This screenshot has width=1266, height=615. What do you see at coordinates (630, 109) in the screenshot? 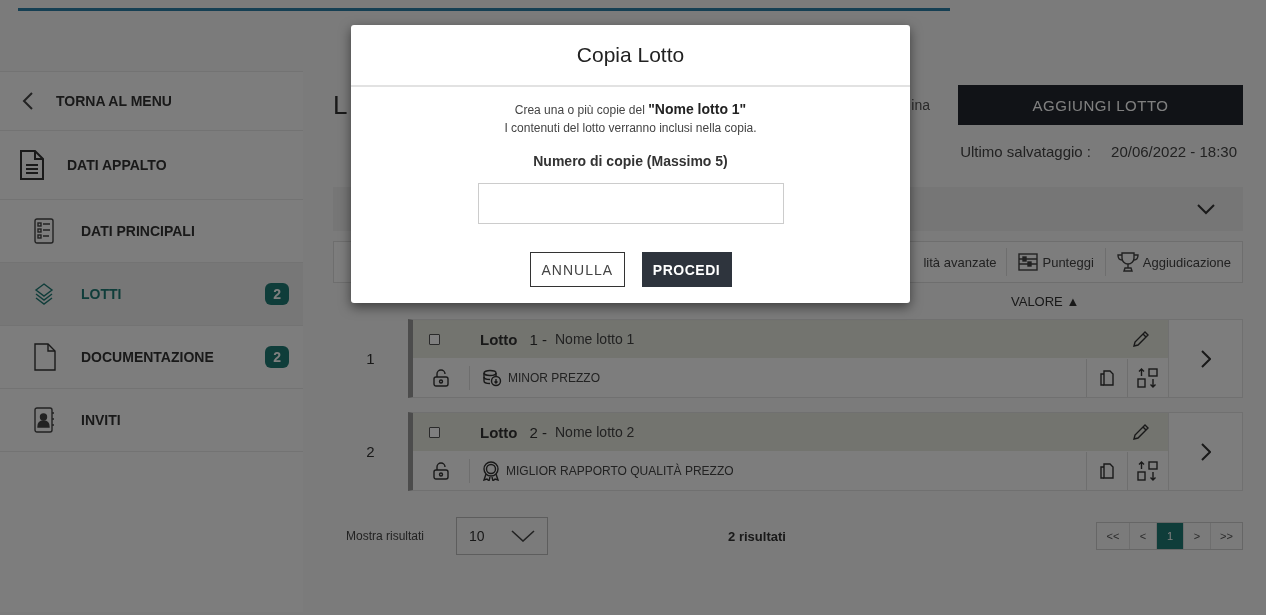
I see `dialog-message: Crea una o più copie del "Nome lotto 1"` at bounding box center [630, 109].